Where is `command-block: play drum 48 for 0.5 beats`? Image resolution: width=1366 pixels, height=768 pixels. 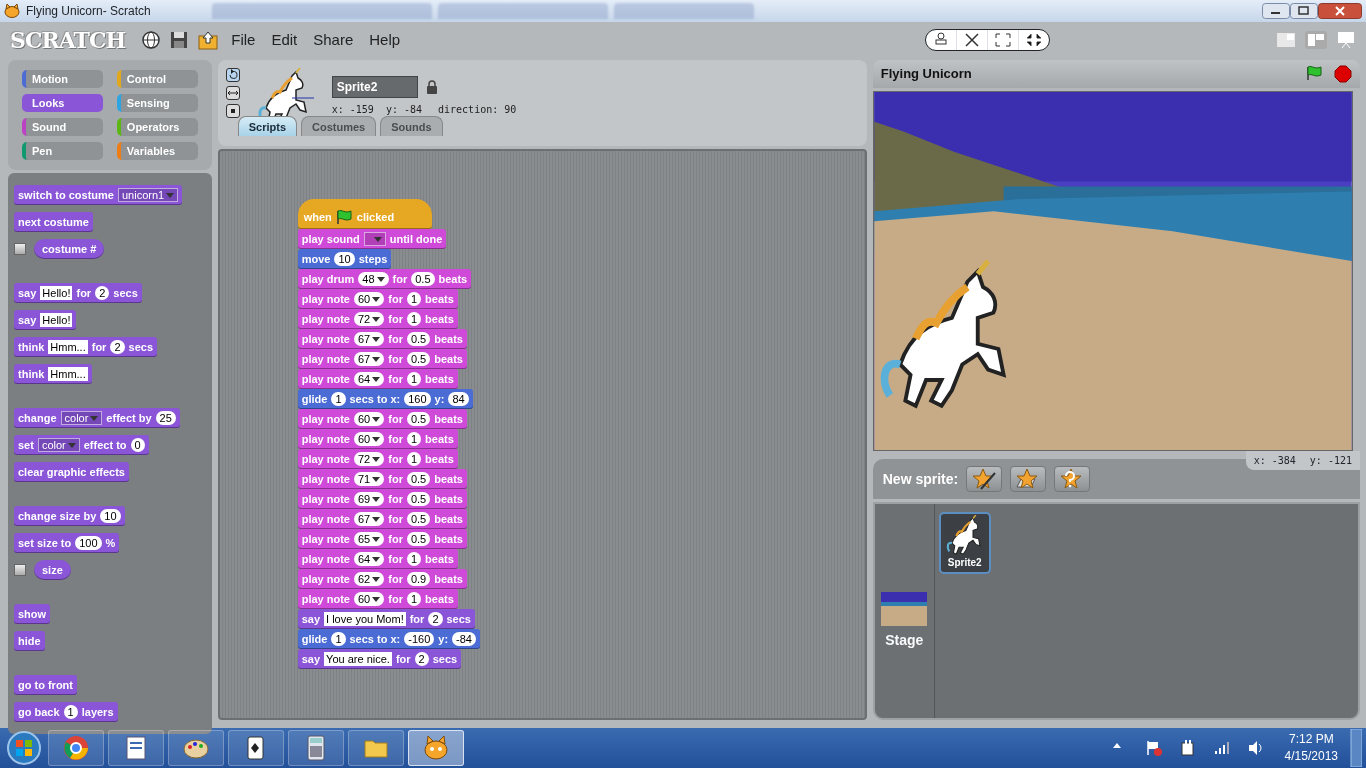 command-block: play drum 48 for 0.5 beats is located at coordinates (384, 279).